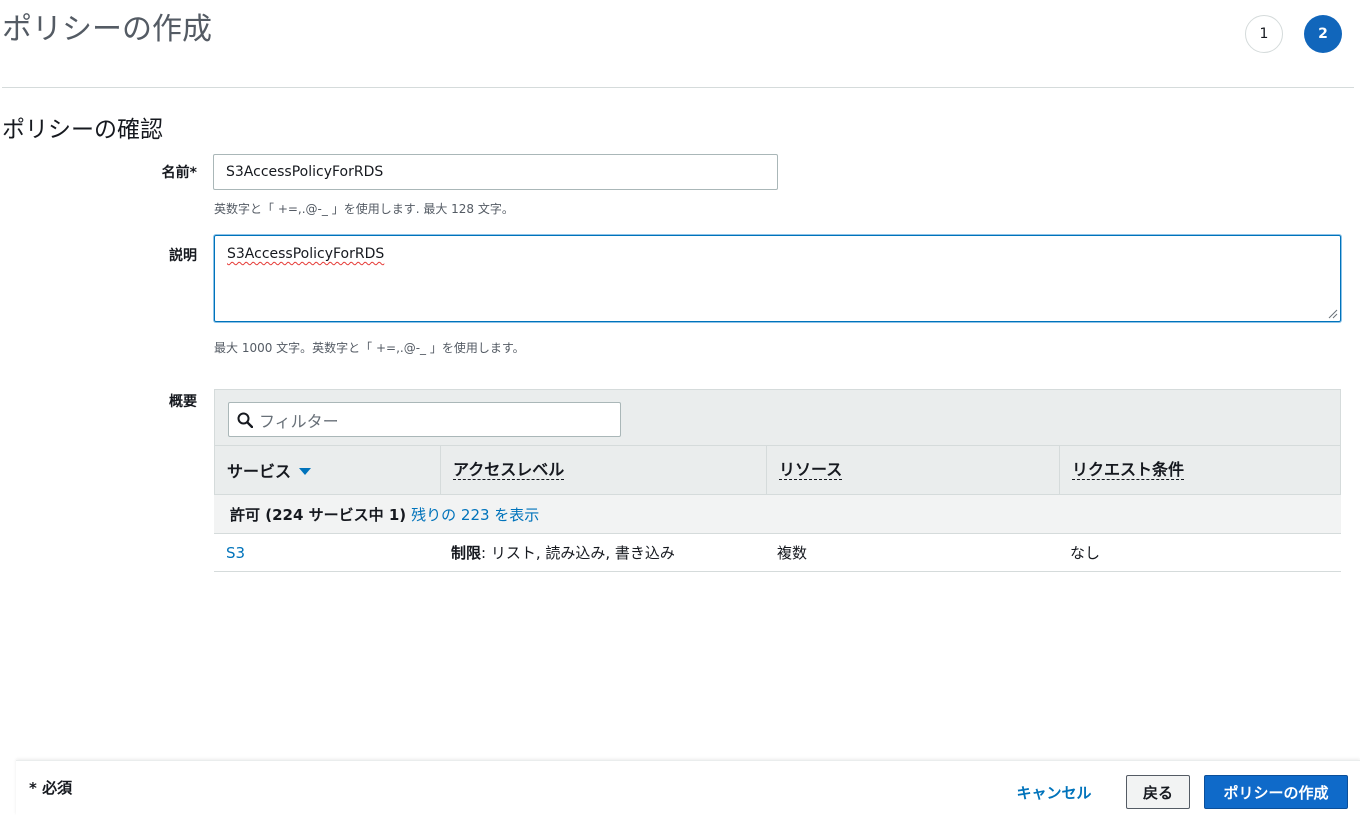  What do you see at coordinates (792, 553) in the screenshot?
I see `resource-cell: 複数` at bounding box center [792, 553].